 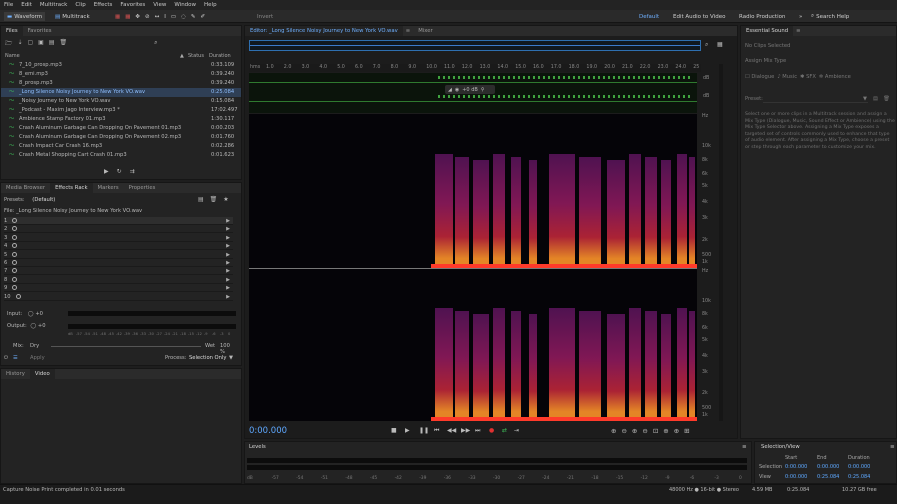 I want to click on play-icon: ▶, so click(x=106, y=171).